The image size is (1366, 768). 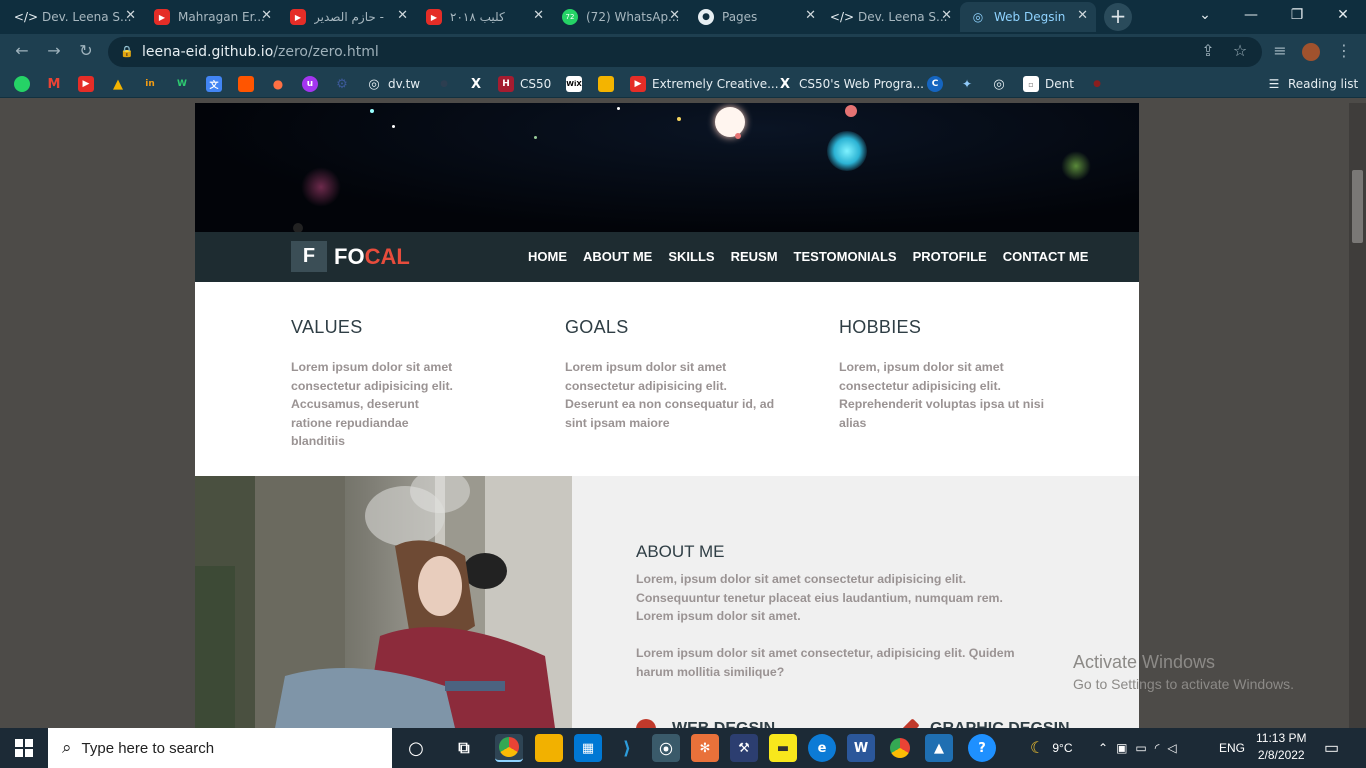 What do you see at coordinates (705, 748) in the screenshot?
I see `xampp-icon: ✻` at bounding box center [705, 748].